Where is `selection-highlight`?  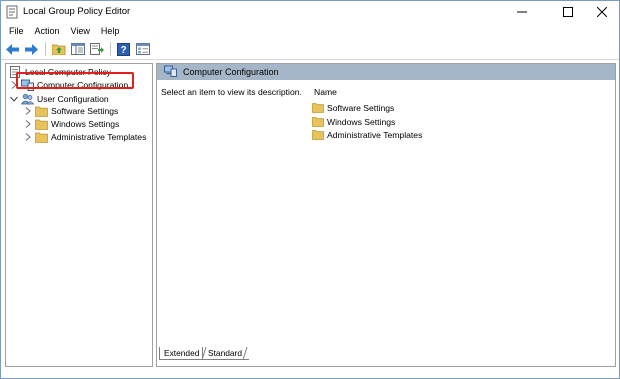 selection-highlight is located at coordinates (75, 80).